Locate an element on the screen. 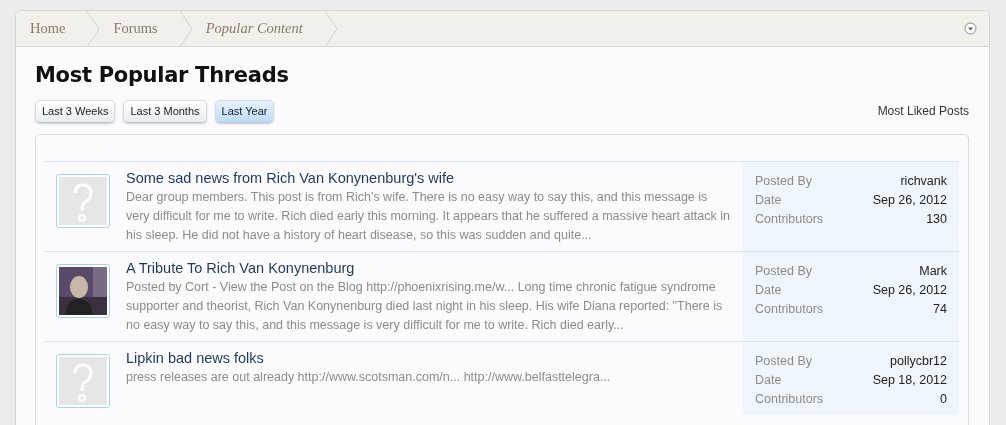 The image size is (1006, 425). info-value: 74 is located at coordinates (940, 309).